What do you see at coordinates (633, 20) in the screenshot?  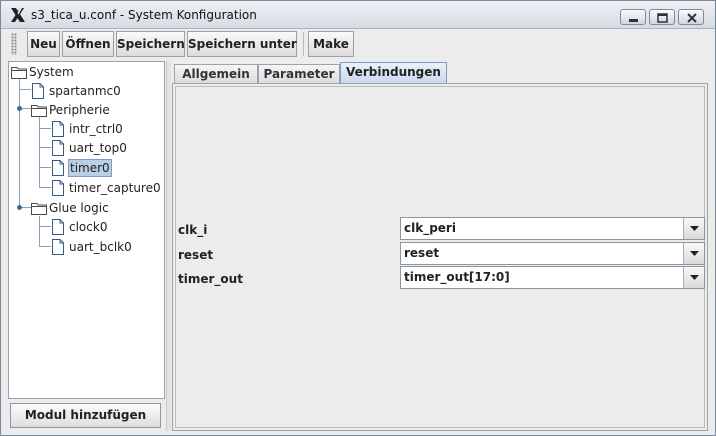 I see `minimize-icon` at bounding box center [633, 20].